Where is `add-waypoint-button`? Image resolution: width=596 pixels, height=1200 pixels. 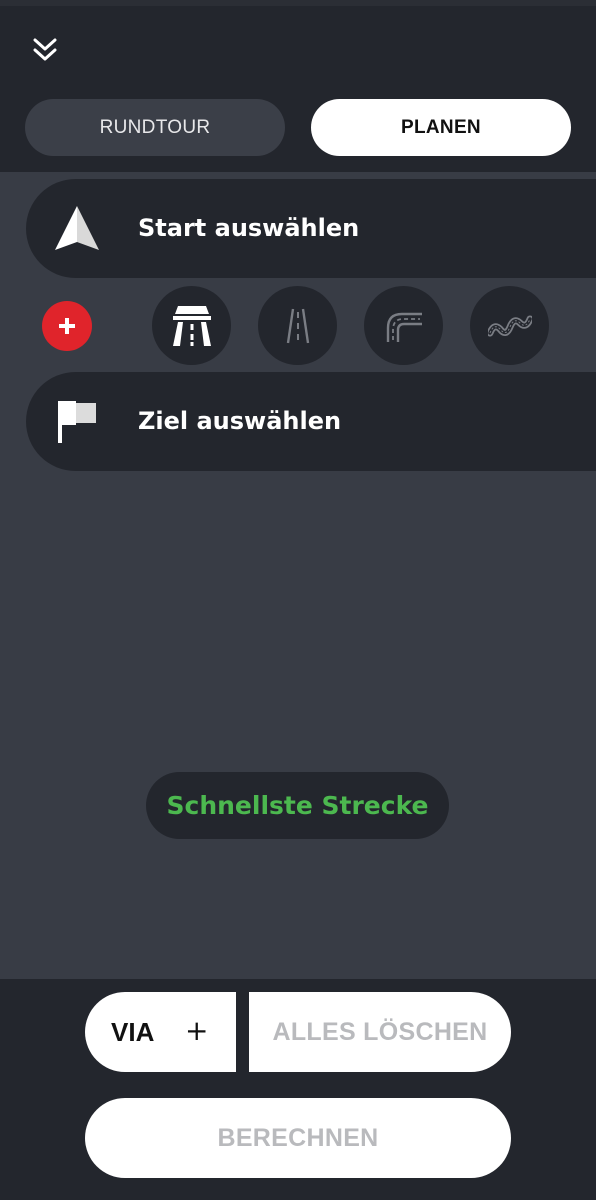
add-waypoint-button is located at coordinates (67, 326).